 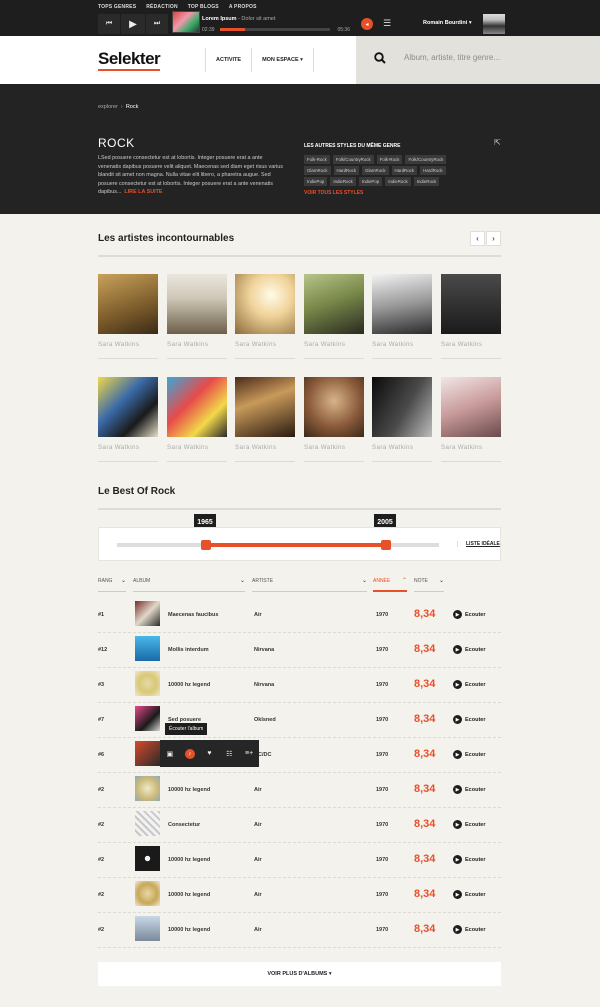 What do you see at coordinates (317, 170) in the screenshot?
I see `style-tag: GlamRock` at bounding box center [317, 170].